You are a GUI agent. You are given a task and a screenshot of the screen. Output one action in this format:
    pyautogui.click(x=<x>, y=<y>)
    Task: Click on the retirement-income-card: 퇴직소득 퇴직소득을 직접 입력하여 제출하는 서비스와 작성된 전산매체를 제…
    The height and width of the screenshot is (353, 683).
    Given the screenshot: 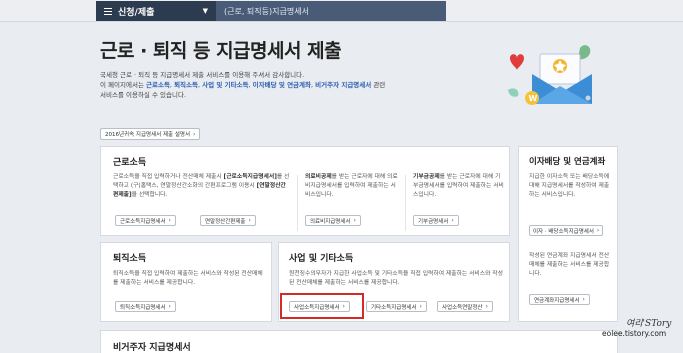 What is the action you would take?
    pyautogui.click(x=186, y=282)
    